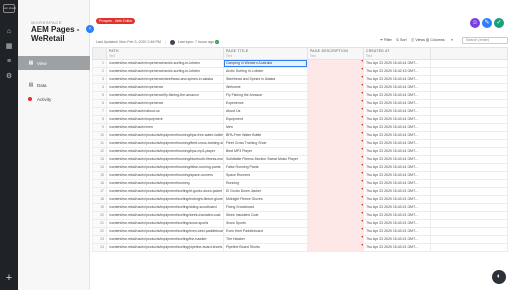  Describe the element at coordinates (265, 127) in the screenshot. I see `page-title-cell: Men` at that location.